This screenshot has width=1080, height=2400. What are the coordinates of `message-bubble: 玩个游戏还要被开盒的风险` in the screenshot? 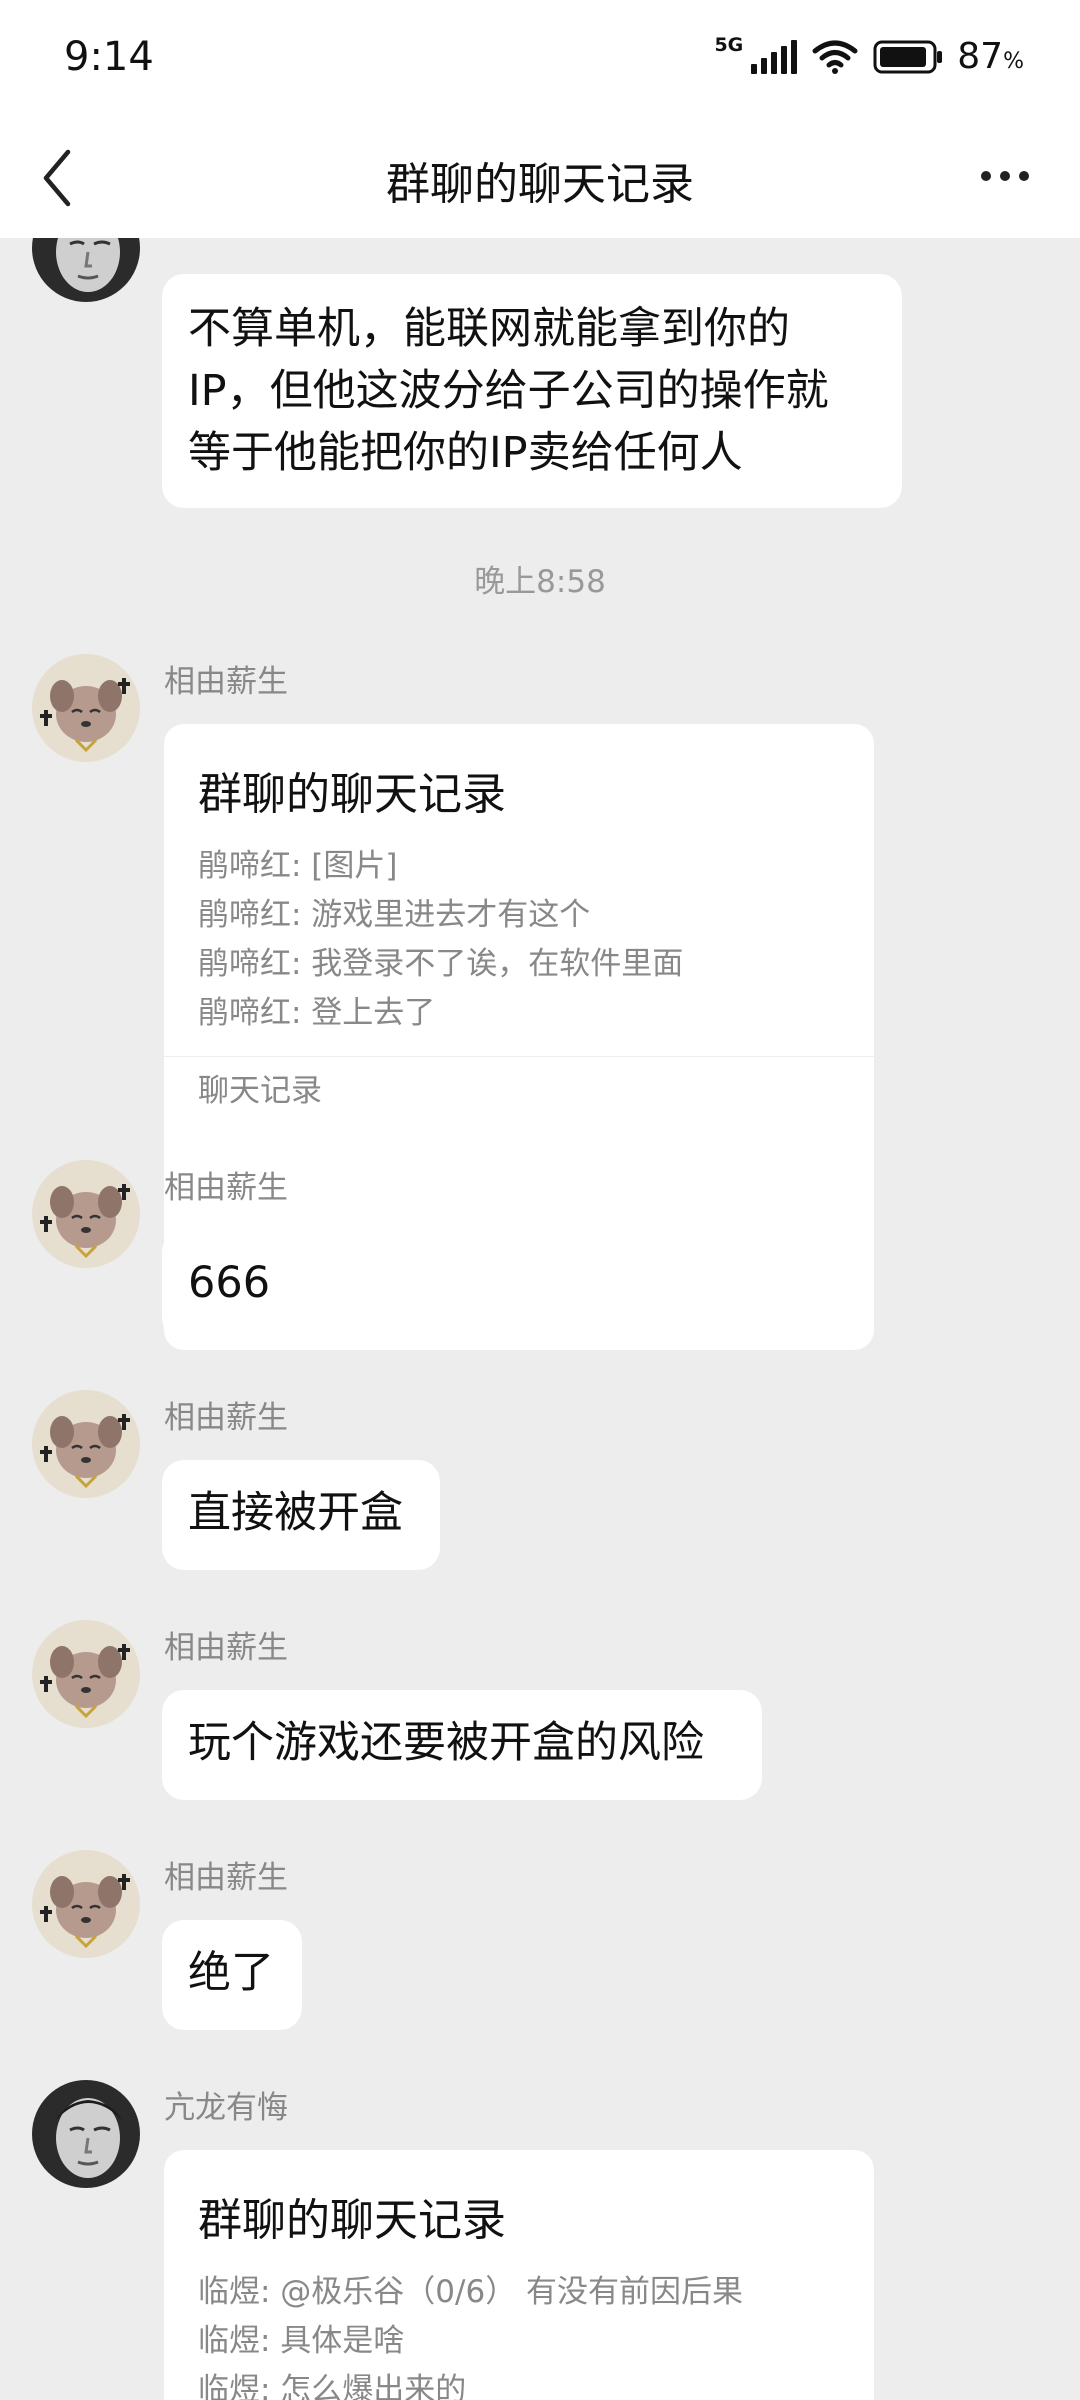 It's located at (462, 1745).